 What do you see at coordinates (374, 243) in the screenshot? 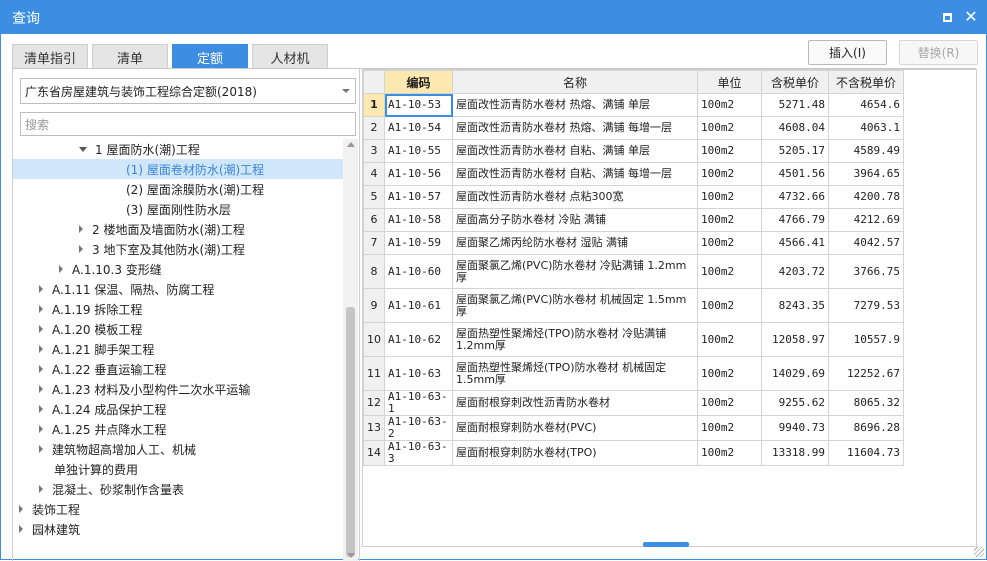
I see `row-number: 7` at bounding box center [374, 243].